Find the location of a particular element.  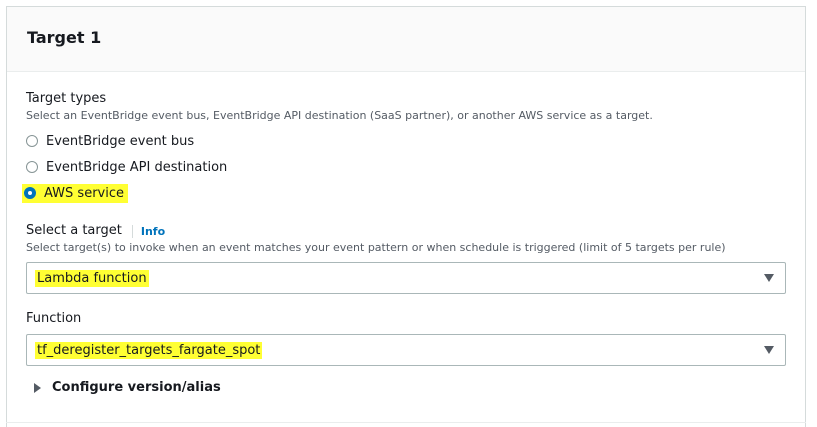

radio-button-checked-icon is located at coordinates (30, 193).